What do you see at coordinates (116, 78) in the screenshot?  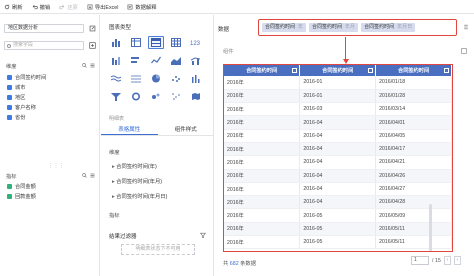 I see `chart-type-wave` at bounding box center [116, 78].